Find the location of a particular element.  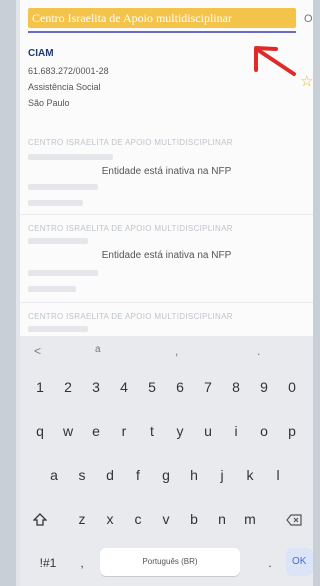

key-3: 3 is located at coordinates (96, 387).